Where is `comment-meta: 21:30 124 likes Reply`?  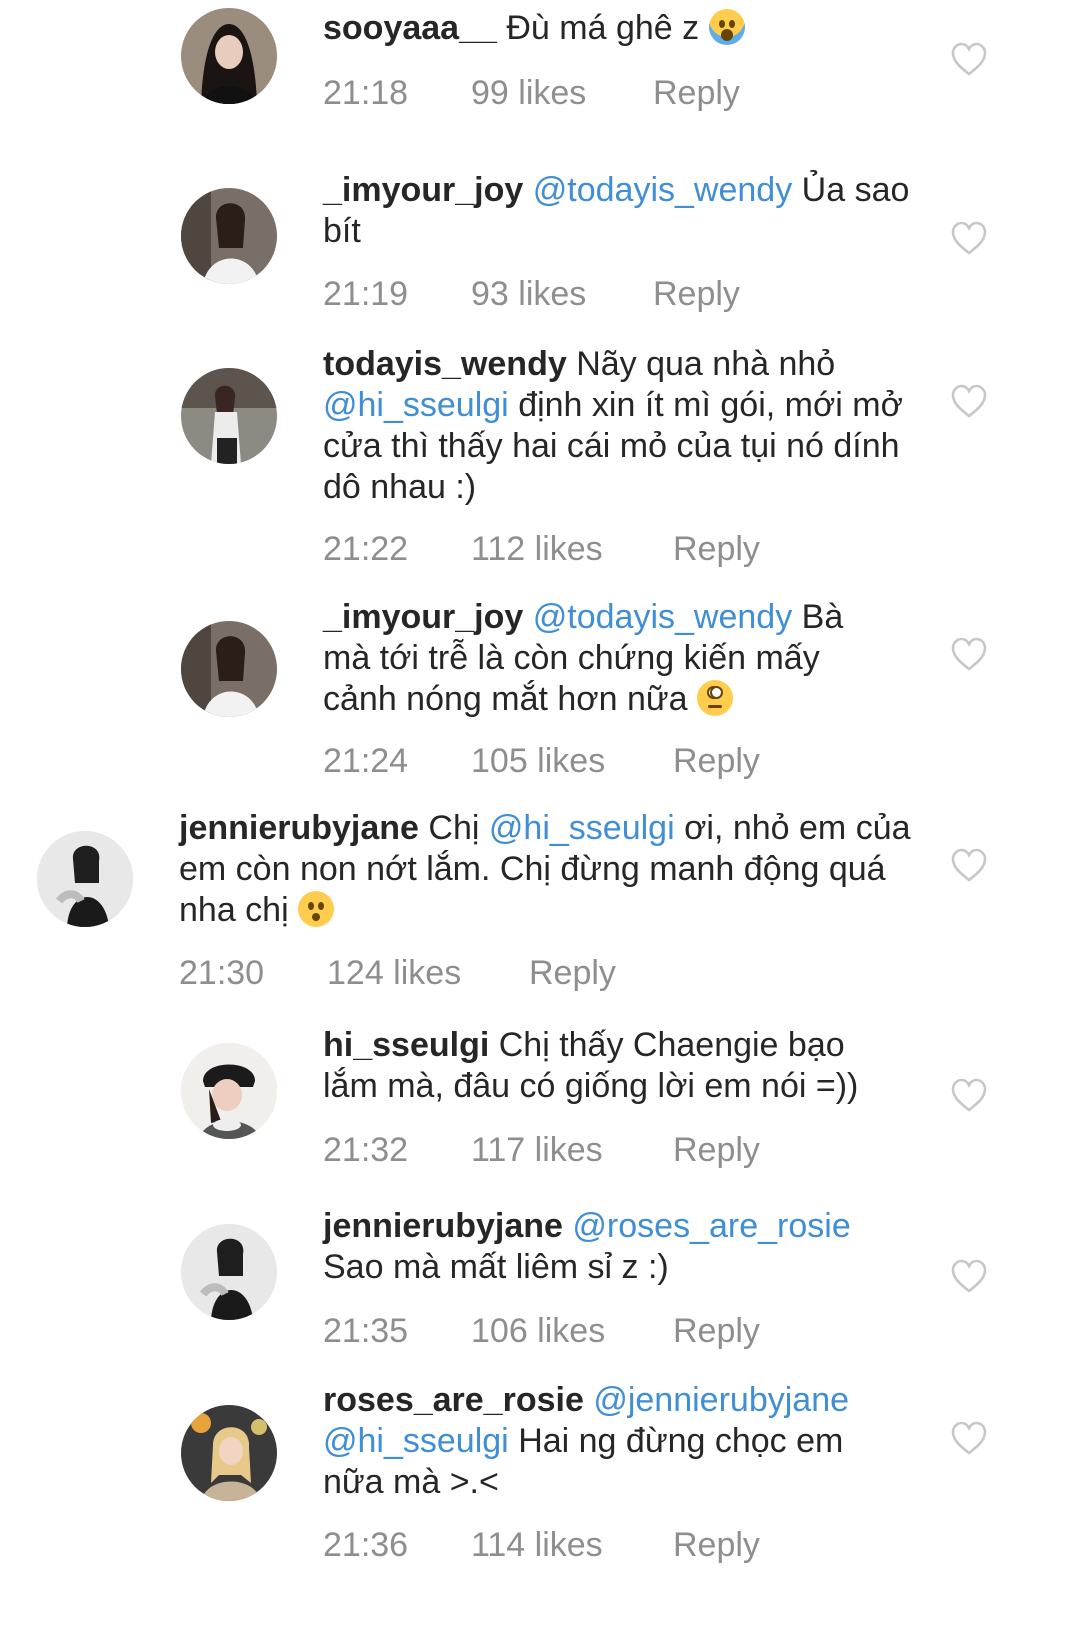 comment-meta: 21:30 124 likes Reply is located at coordinates (397, 973).